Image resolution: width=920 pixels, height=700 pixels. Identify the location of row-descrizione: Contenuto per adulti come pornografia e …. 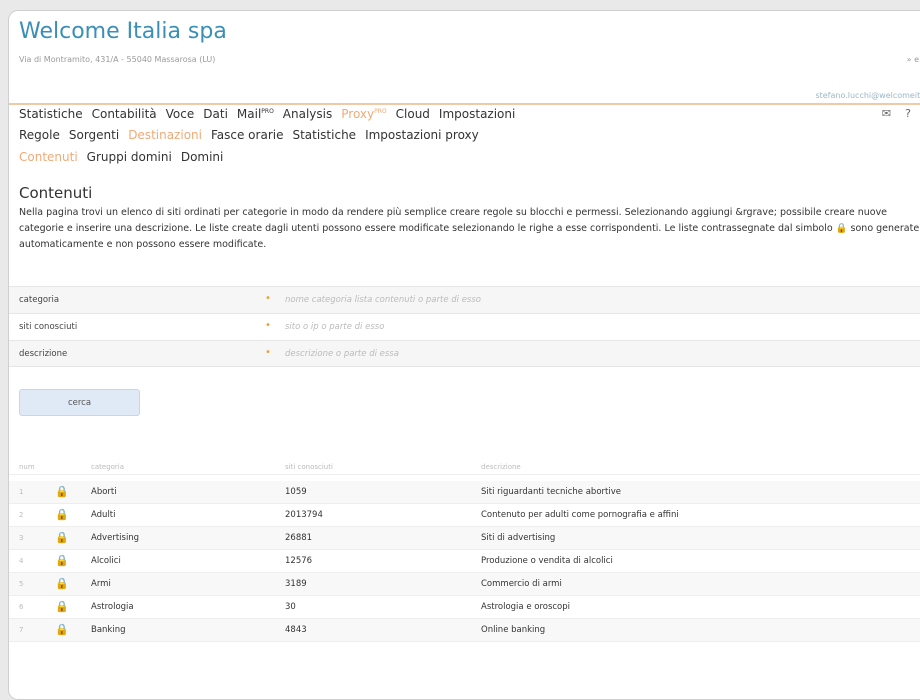
(580, 515).